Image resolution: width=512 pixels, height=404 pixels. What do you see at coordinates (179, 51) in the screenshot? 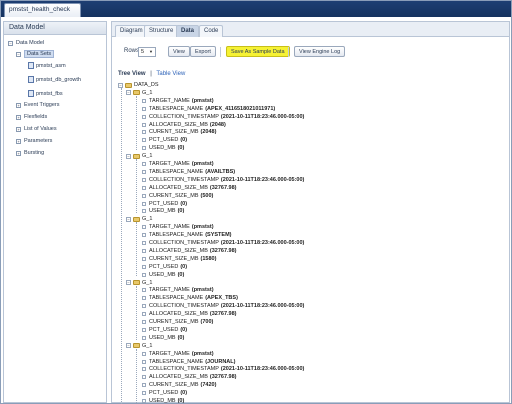
I see `view-button: View` at bounding box center [179, 51].